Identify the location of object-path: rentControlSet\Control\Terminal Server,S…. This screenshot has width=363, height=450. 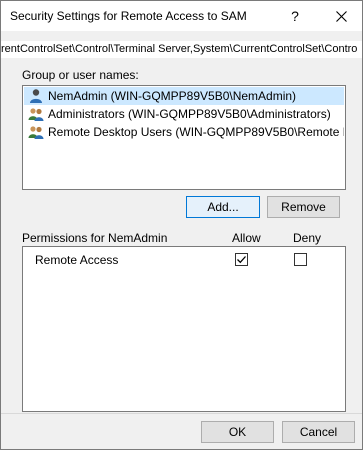
(181, 49).